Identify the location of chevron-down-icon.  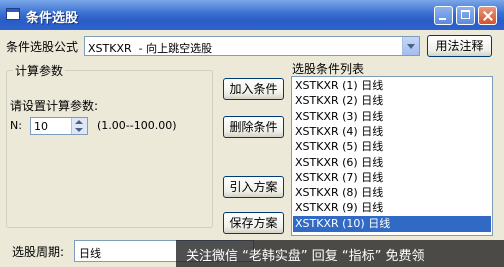
(410, 46).